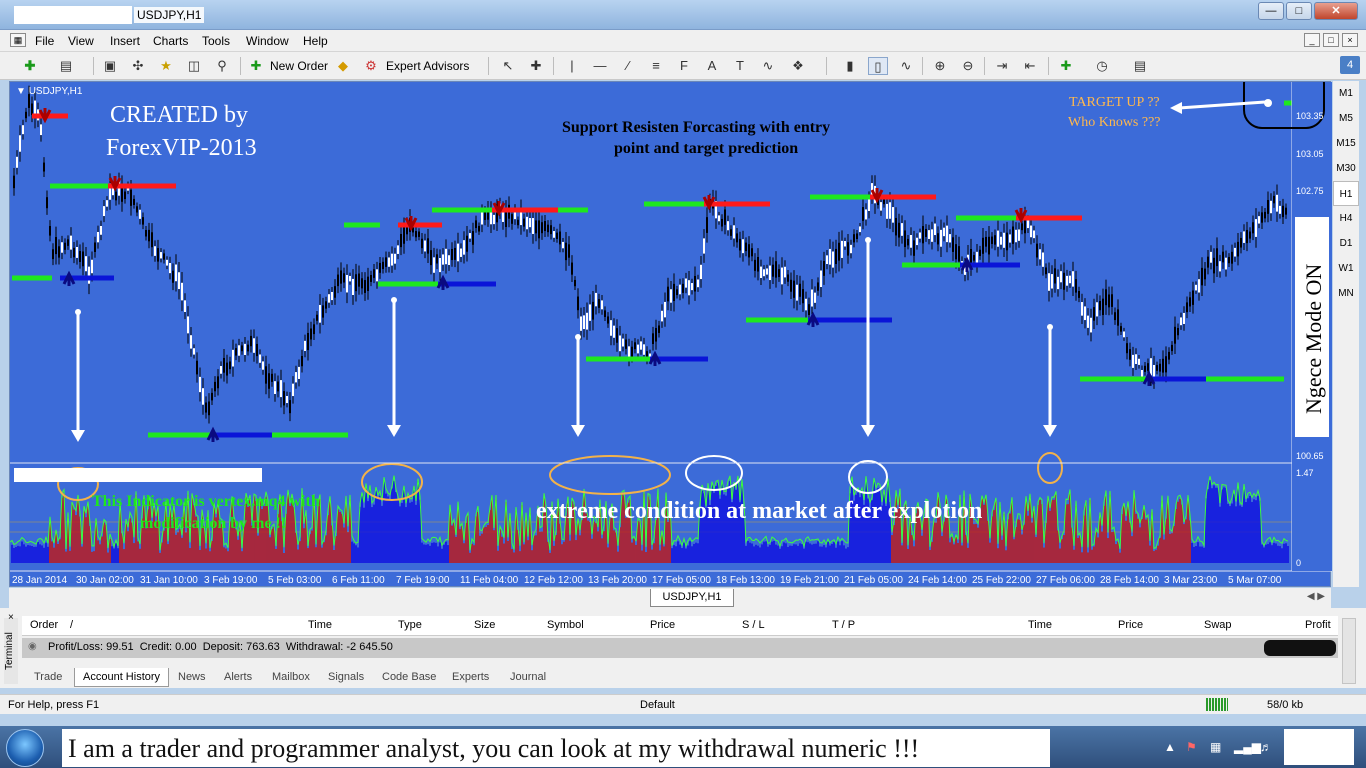 Image resolution: width=1366 pixels, height=768 pixels. What do you see at coordinates (1346, 243) in the screenshot?
I see `timeframe-d1: D1` at bounding box center [1346, 243].